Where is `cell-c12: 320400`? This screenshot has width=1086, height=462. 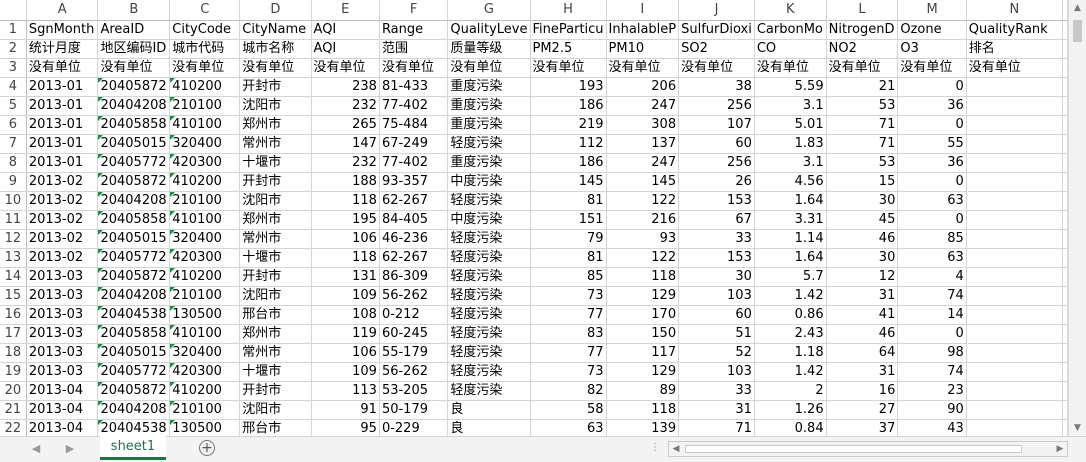 cell-c12: 320400 is located at coordinates (205, 239).